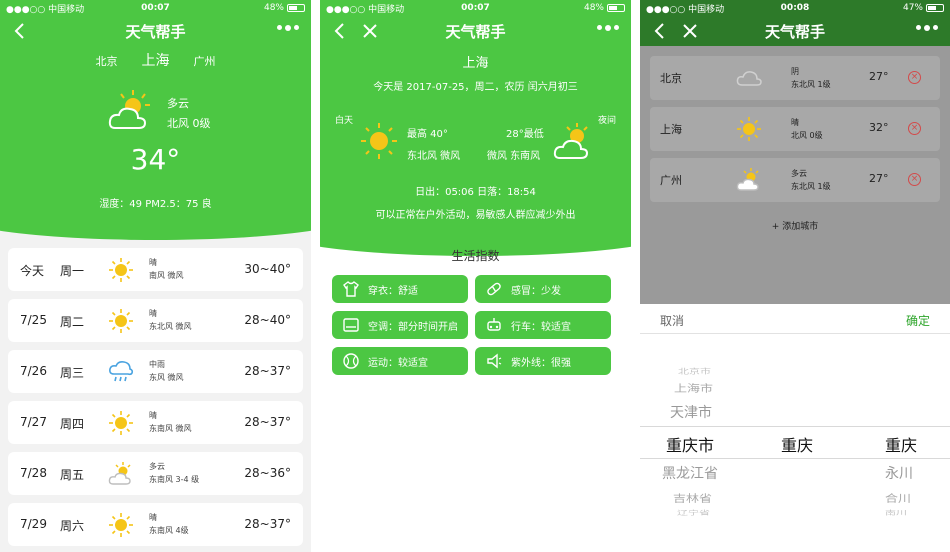 The image size is (950, 552). Describe the element at coordinates (691, 412) in the screenshot. I see `picker-option: 天津市` at that location.